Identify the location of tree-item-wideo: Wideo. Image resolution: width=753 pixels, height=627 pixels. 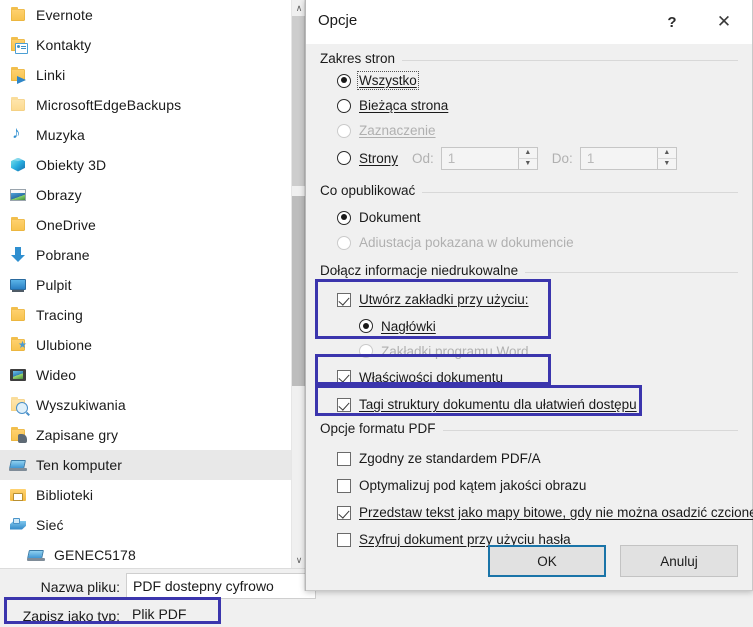
(145, 375).